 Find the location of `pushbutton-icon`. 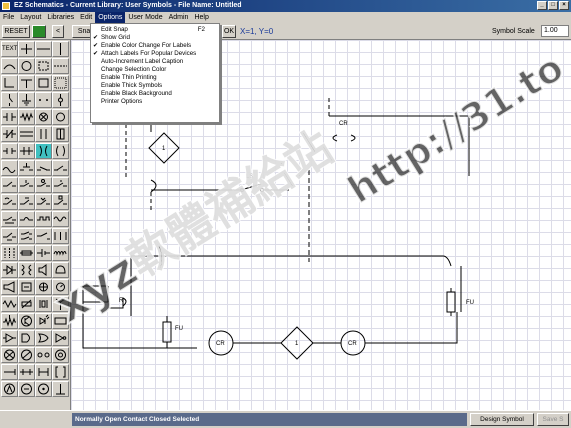

pushbutton-icon is located at coordinates (26, 168).